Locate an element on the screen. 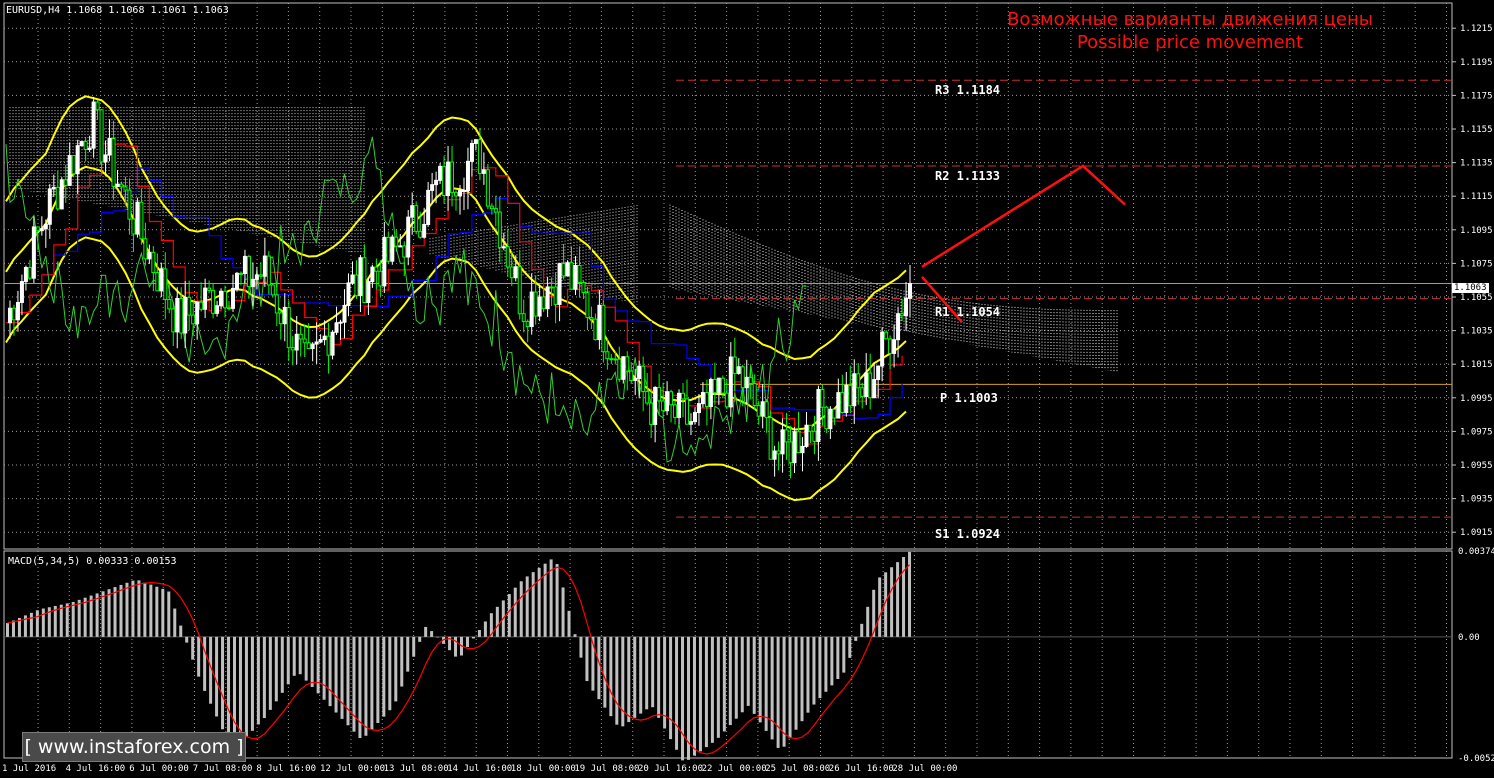 This screenshot has width=1494, height=778. x-tick-label: 8 Jul 16:00 is located at coordinates (286, 769).